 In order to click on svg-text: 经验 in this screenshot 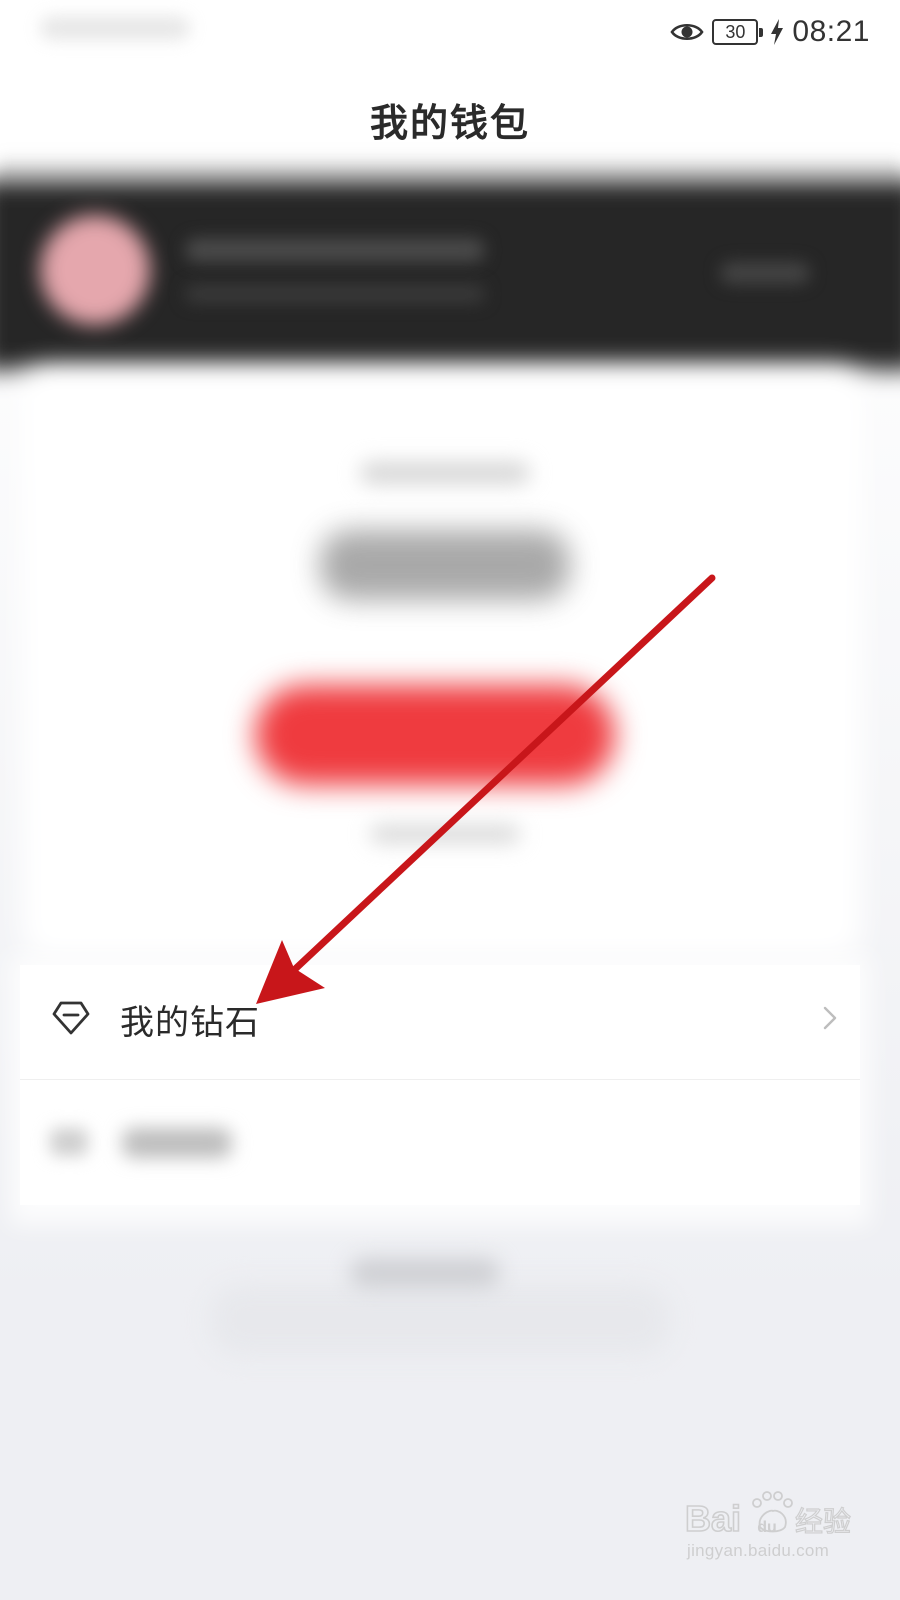, I will do `click(823, 1521)`.